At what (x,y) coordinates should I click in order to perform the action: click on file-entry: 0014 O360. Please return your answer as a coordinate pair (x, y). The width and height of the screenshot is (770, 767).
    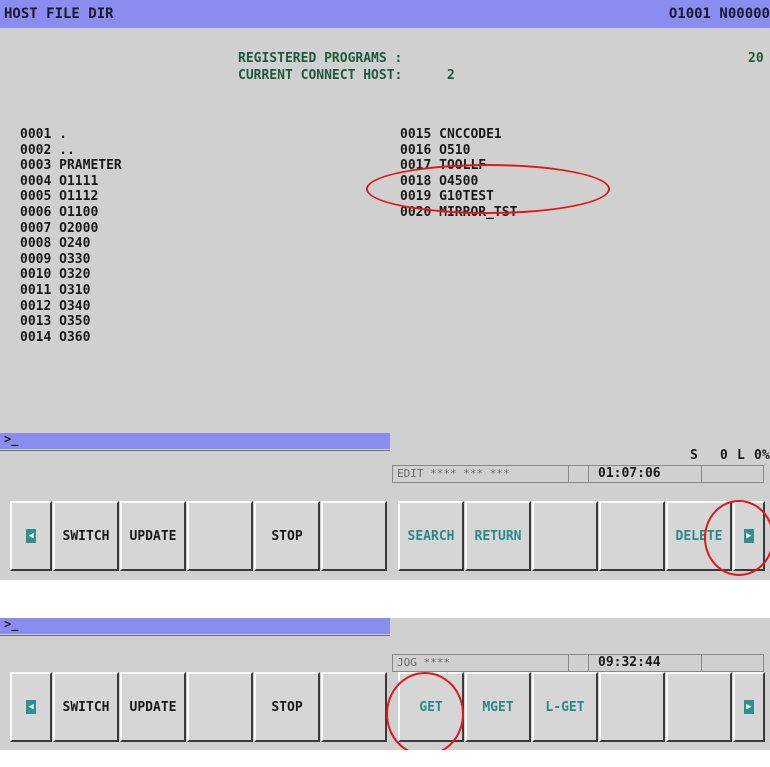
    Looking at the image, I should click on (71, 338).